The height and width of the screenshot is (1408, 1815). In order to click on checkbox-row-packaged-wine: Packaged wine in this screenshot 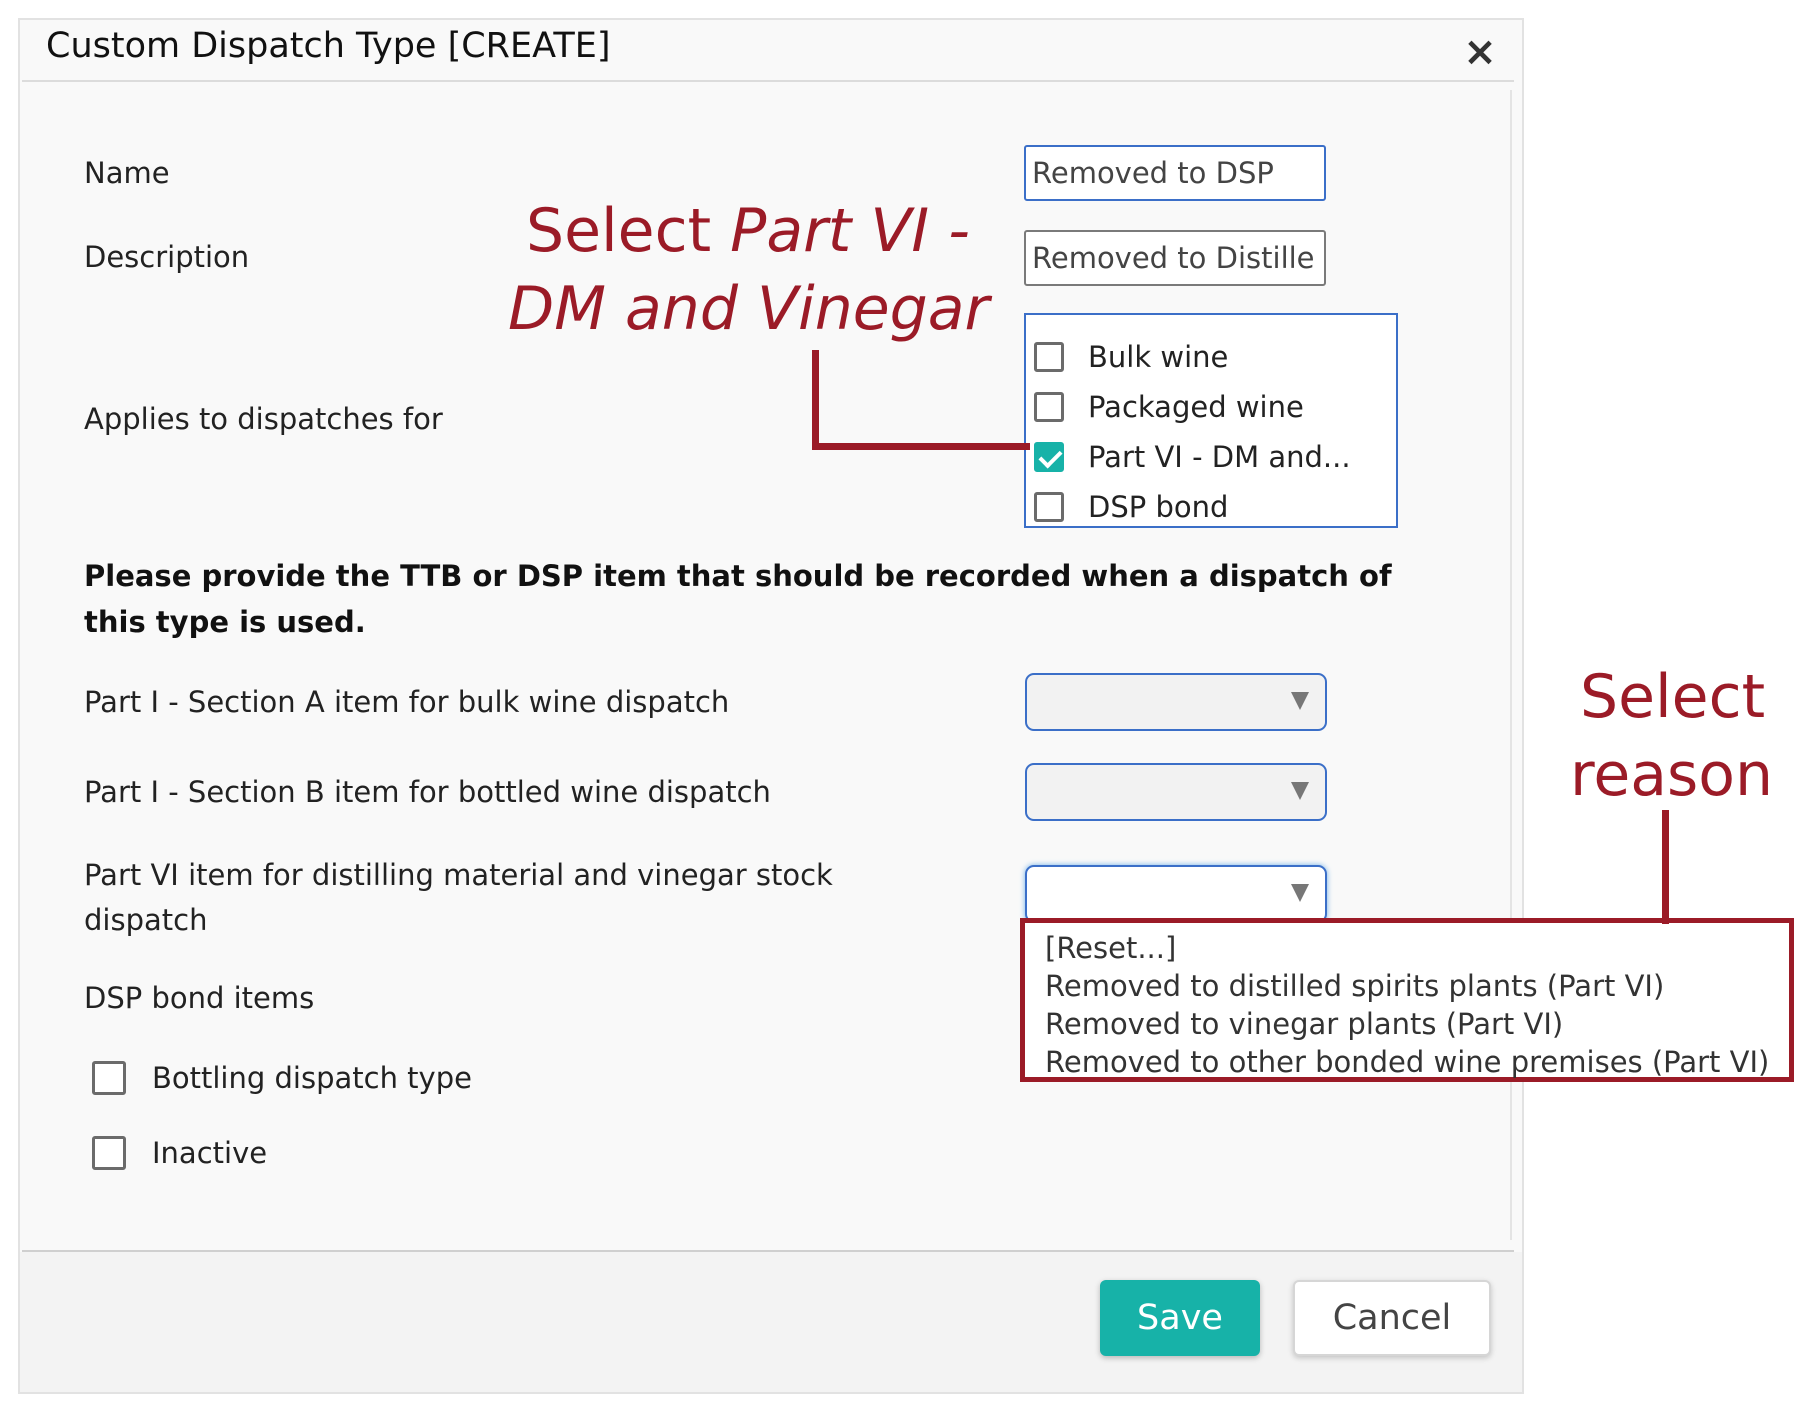, I will do `click(1169, 407)`.